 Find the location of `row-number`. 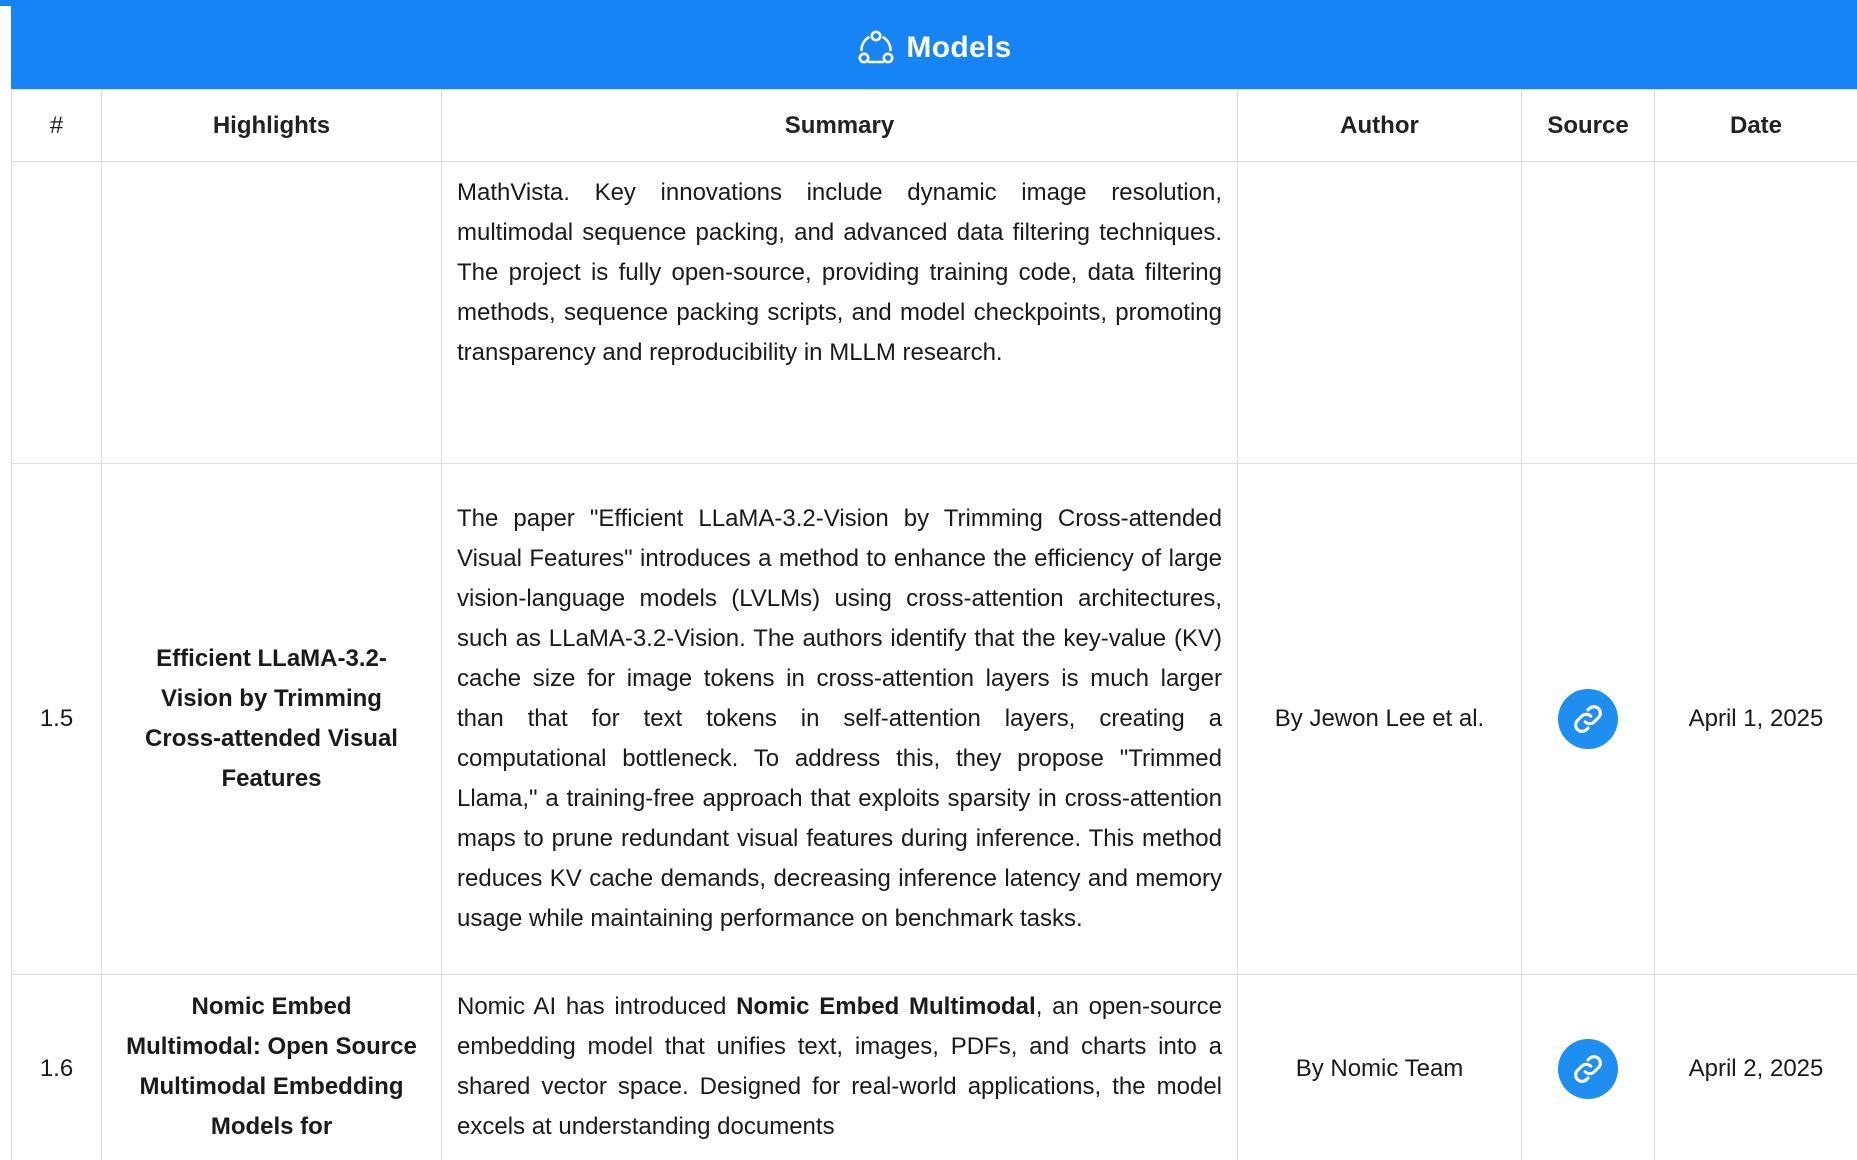

row-number is located at coordinates (56, 312).